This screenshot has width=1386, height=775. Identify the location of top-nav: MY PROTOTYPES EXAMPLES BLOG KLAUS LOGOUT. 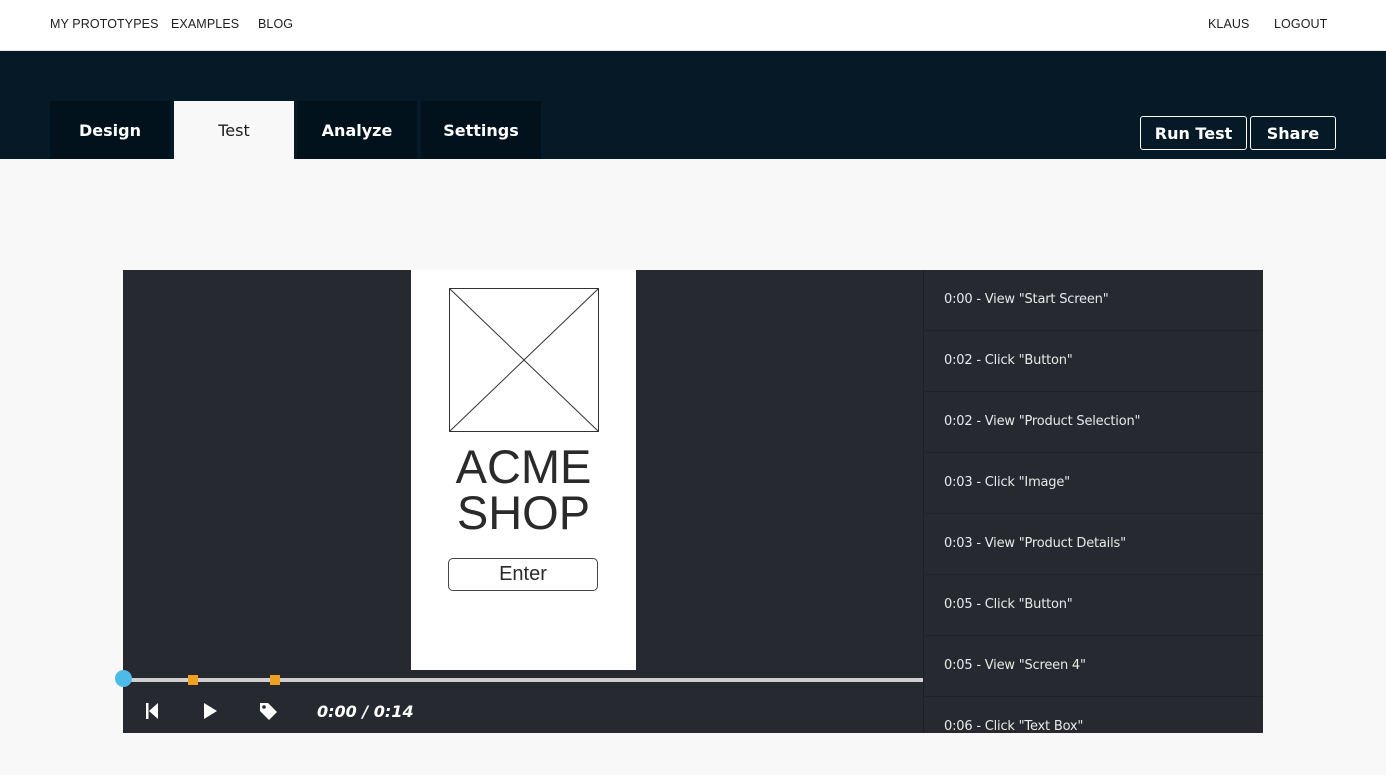
(693, 25).